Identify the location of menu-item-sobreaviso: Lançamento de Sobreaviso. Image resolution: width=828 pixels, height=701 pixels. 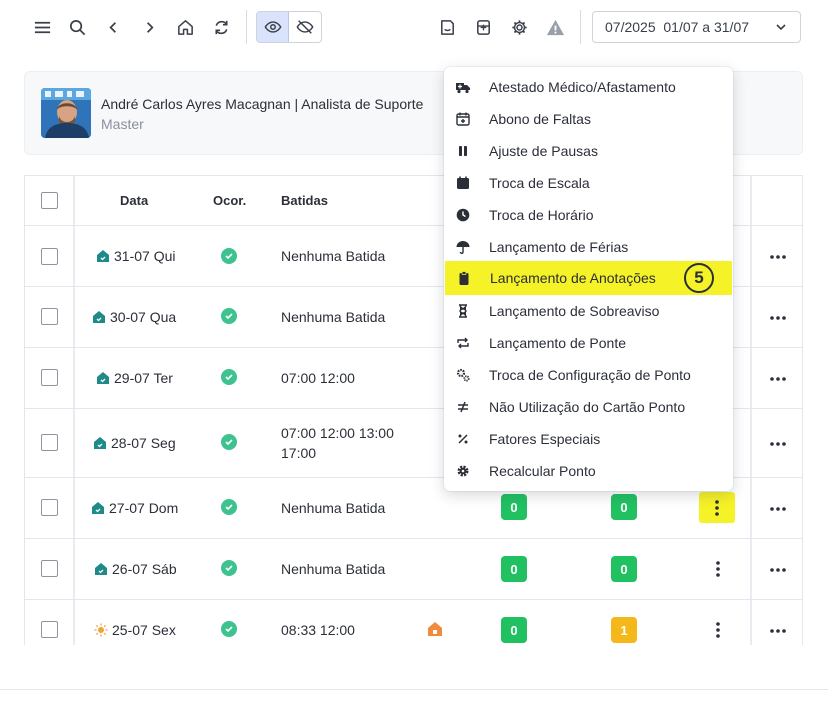
(588, 311).